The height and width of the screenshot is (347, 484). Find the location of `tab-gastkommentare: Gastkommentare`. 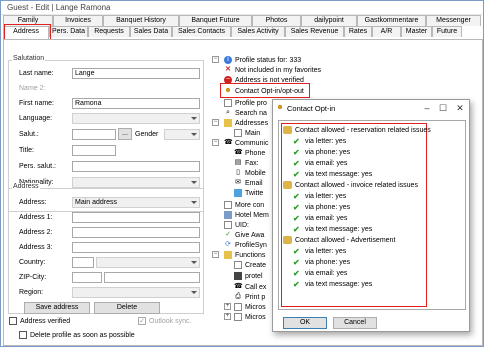

tab-gastkommentare: Gastkommentare is located at coordinates (391, 20).